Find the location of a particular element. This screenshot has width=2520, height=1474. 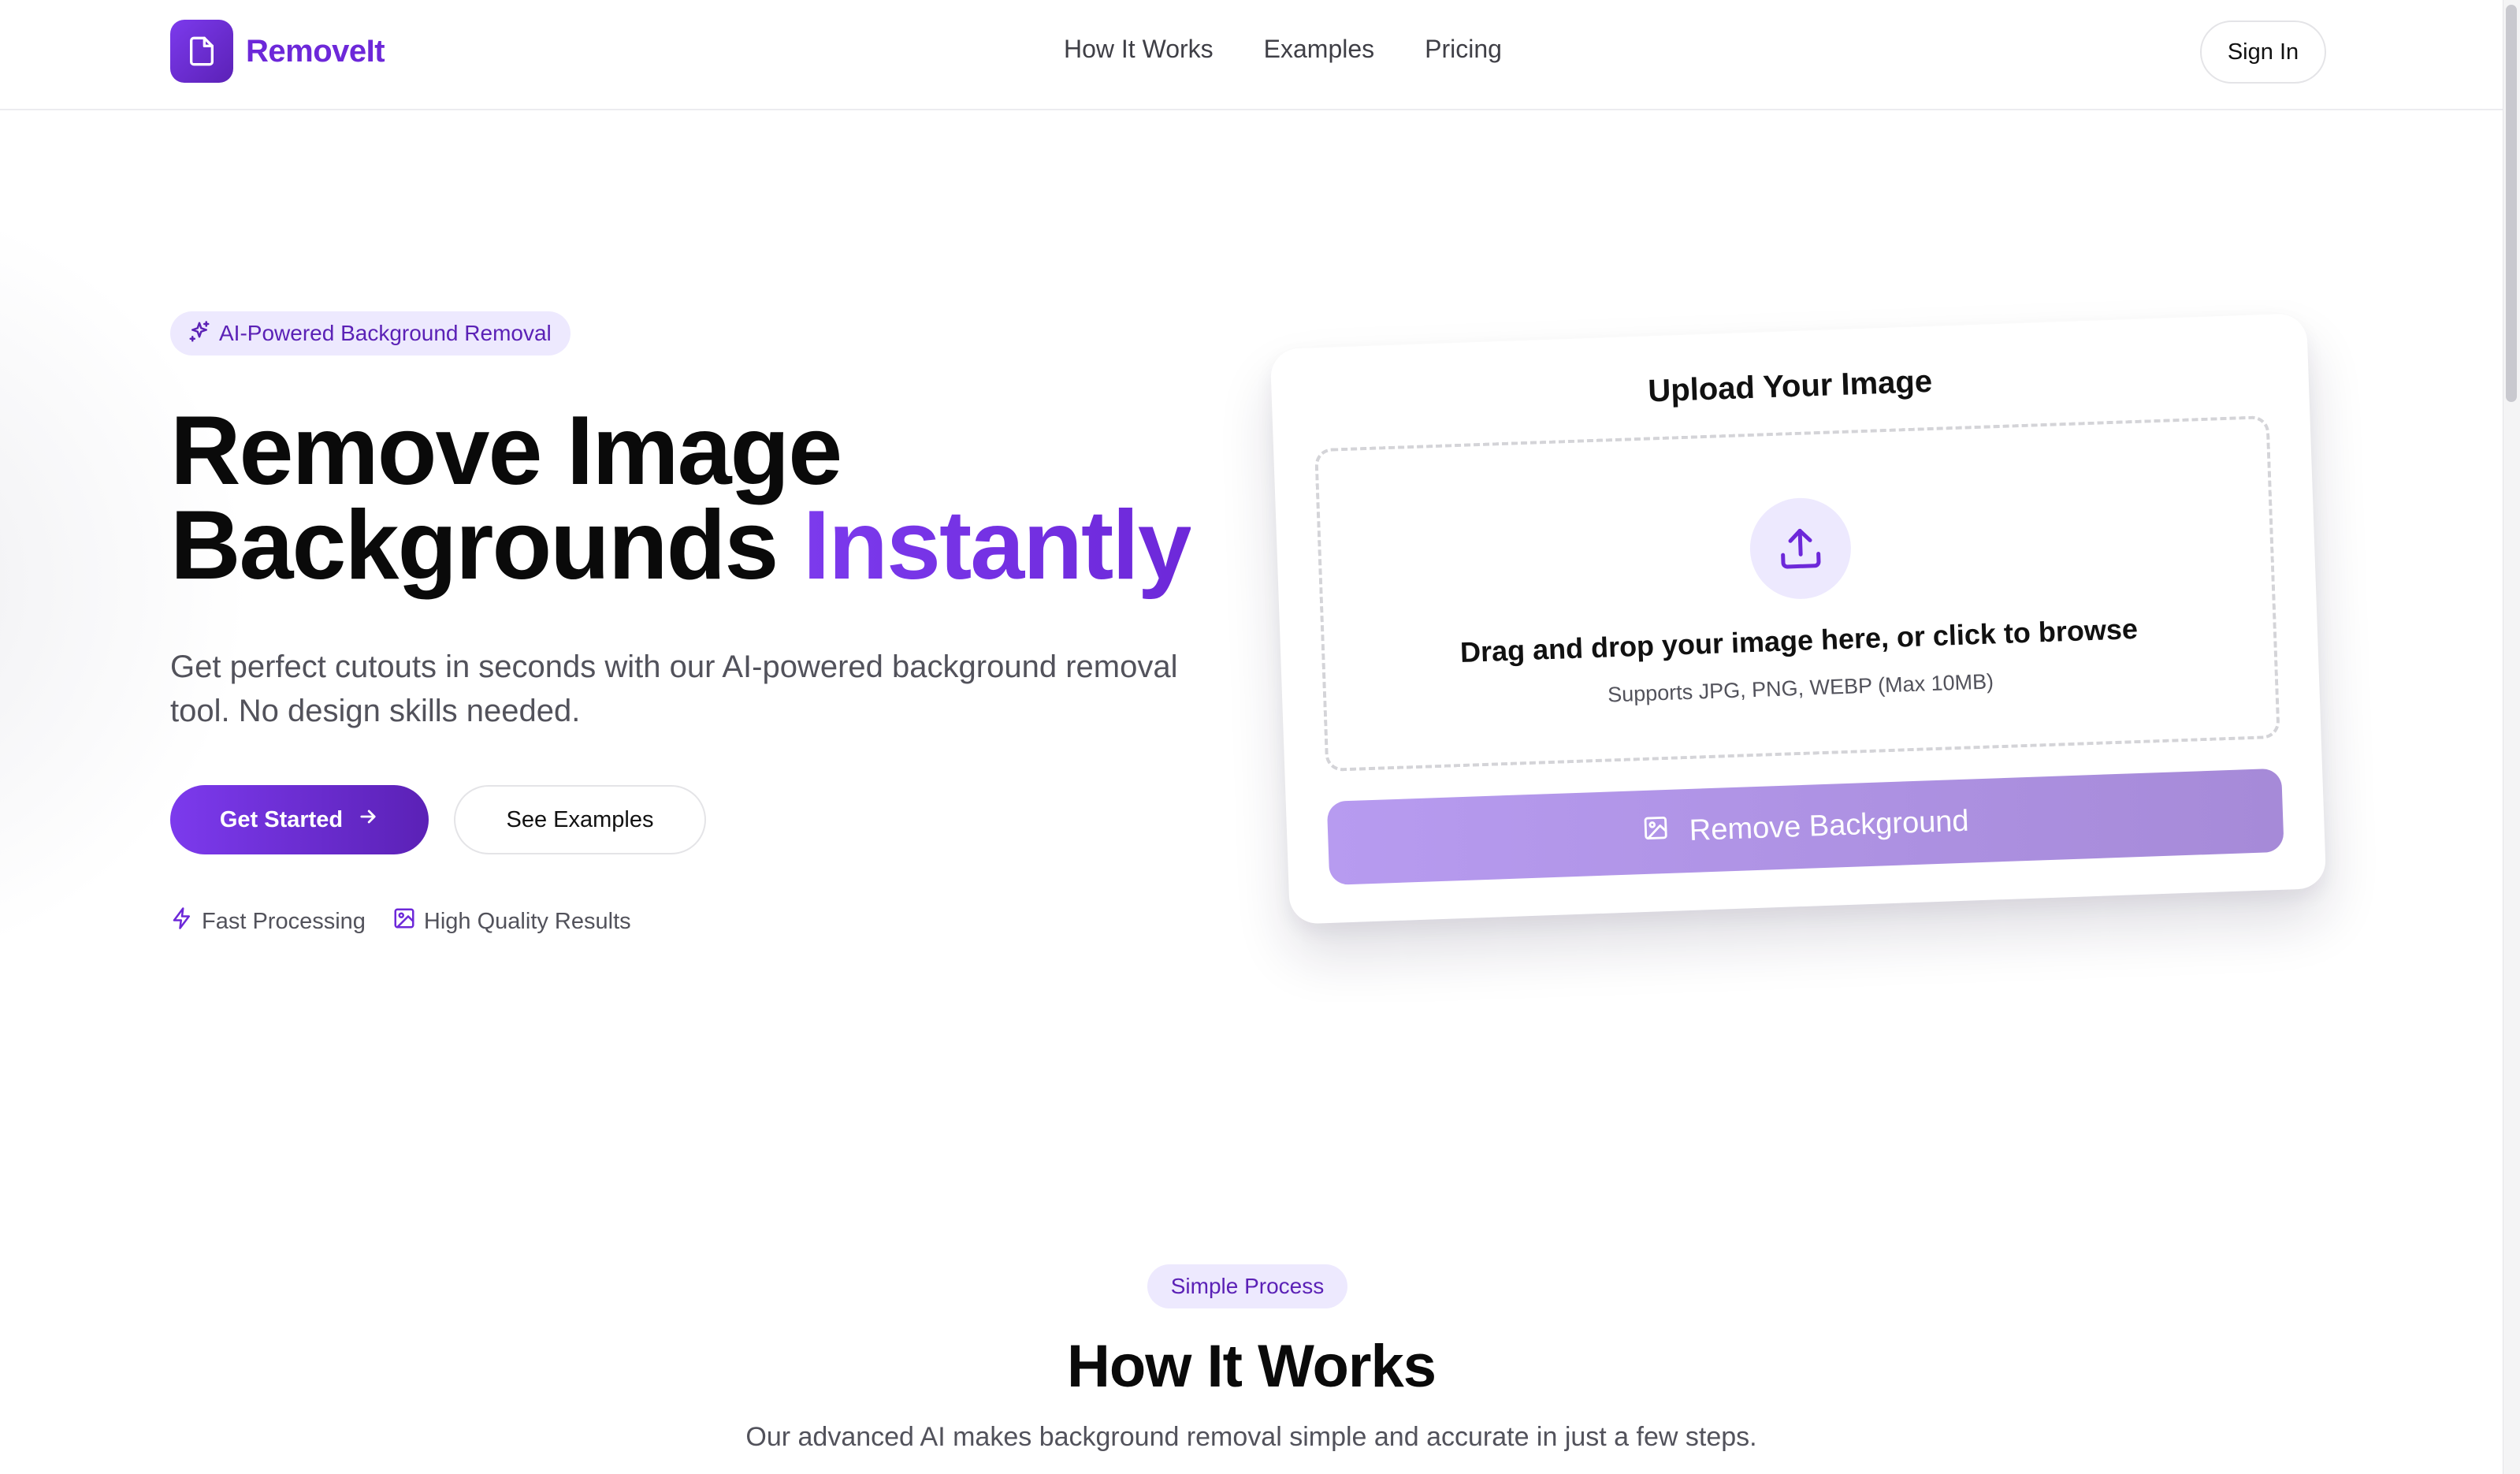

get-started-button: Get Started is located at coordinates (299, 819).